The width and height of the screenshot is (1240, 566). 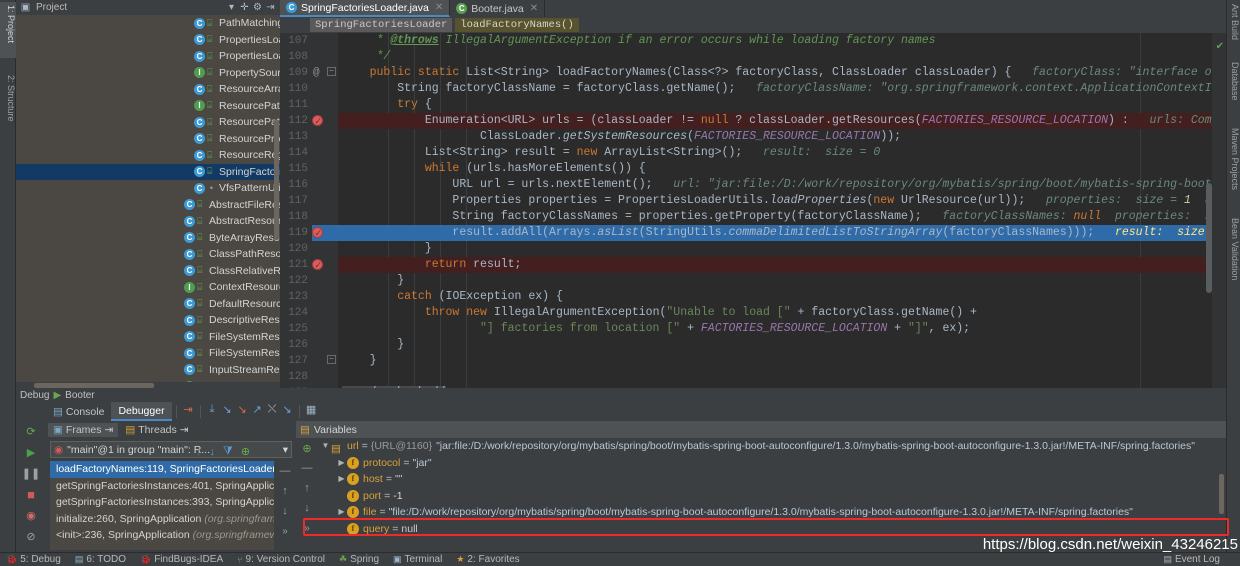 What do you see at coordinates (772, 496) in the screenshot?
I see `variable-row: f port = -1` at bounding box center [772, 496].